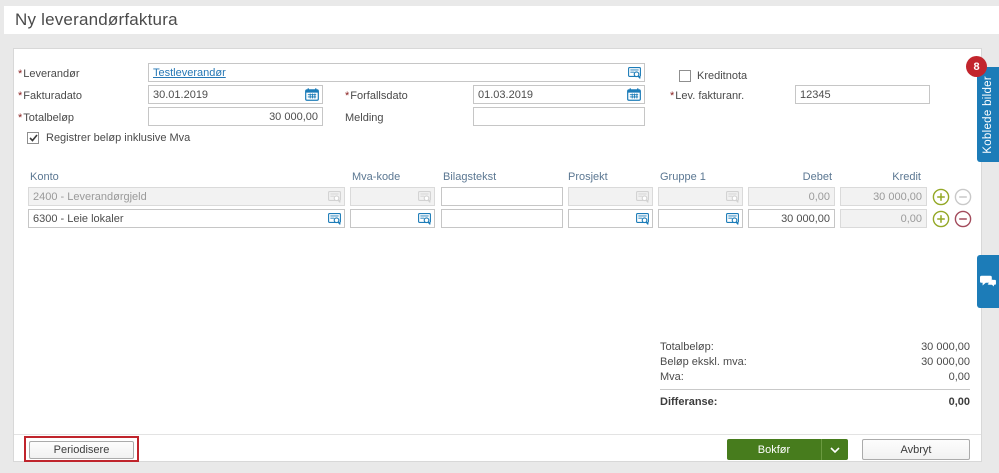 The image size is (999, 473). What do you see at coordinates (96, 19) in the screenshot?
I see `page-title: Ny leverandørfaktura` at bounding box center [96, 19].